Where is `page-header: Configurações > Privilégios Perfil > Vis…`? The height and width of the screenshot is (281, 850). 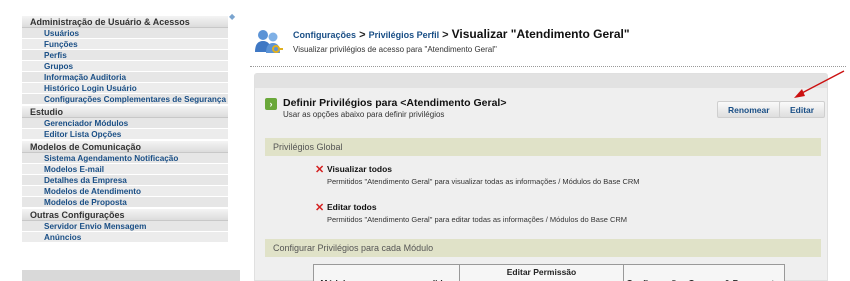
page-header: Configurações > Privilégios Perfil > Vis… is located at coordinates (547, 45).